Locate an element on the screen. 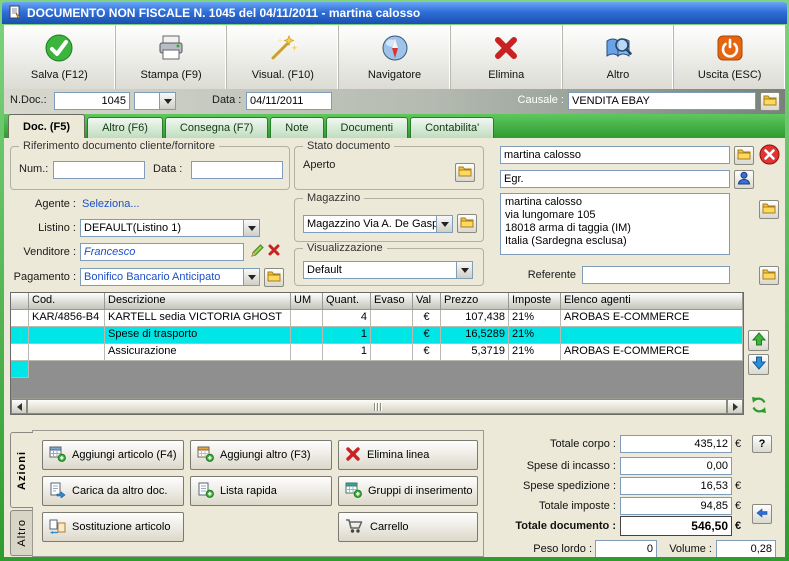 Image resolution: width=789 pixels, height=561 pixels. pagamento-combo: Bonifico Bancario Anticipato is located at coordinates (170, 277).